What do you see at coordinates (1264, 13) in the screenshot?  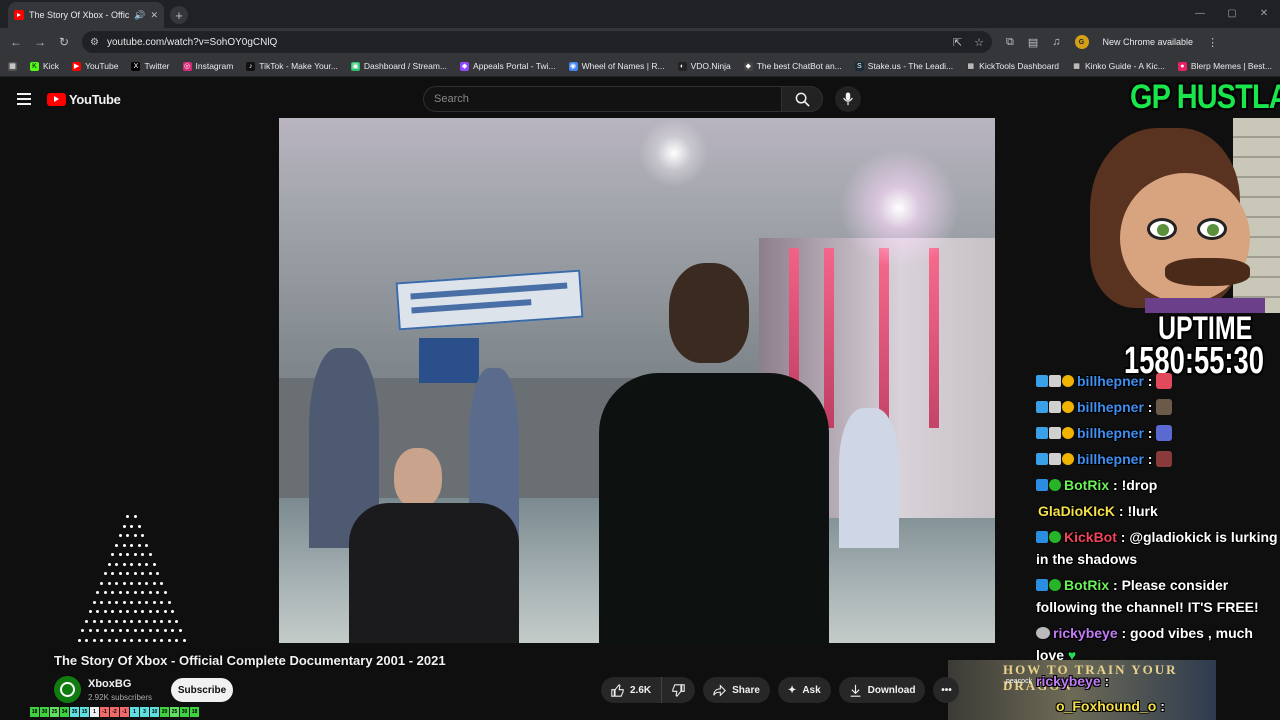 I see `close-window-icon: ✕` at bounding box center [1264, 13].